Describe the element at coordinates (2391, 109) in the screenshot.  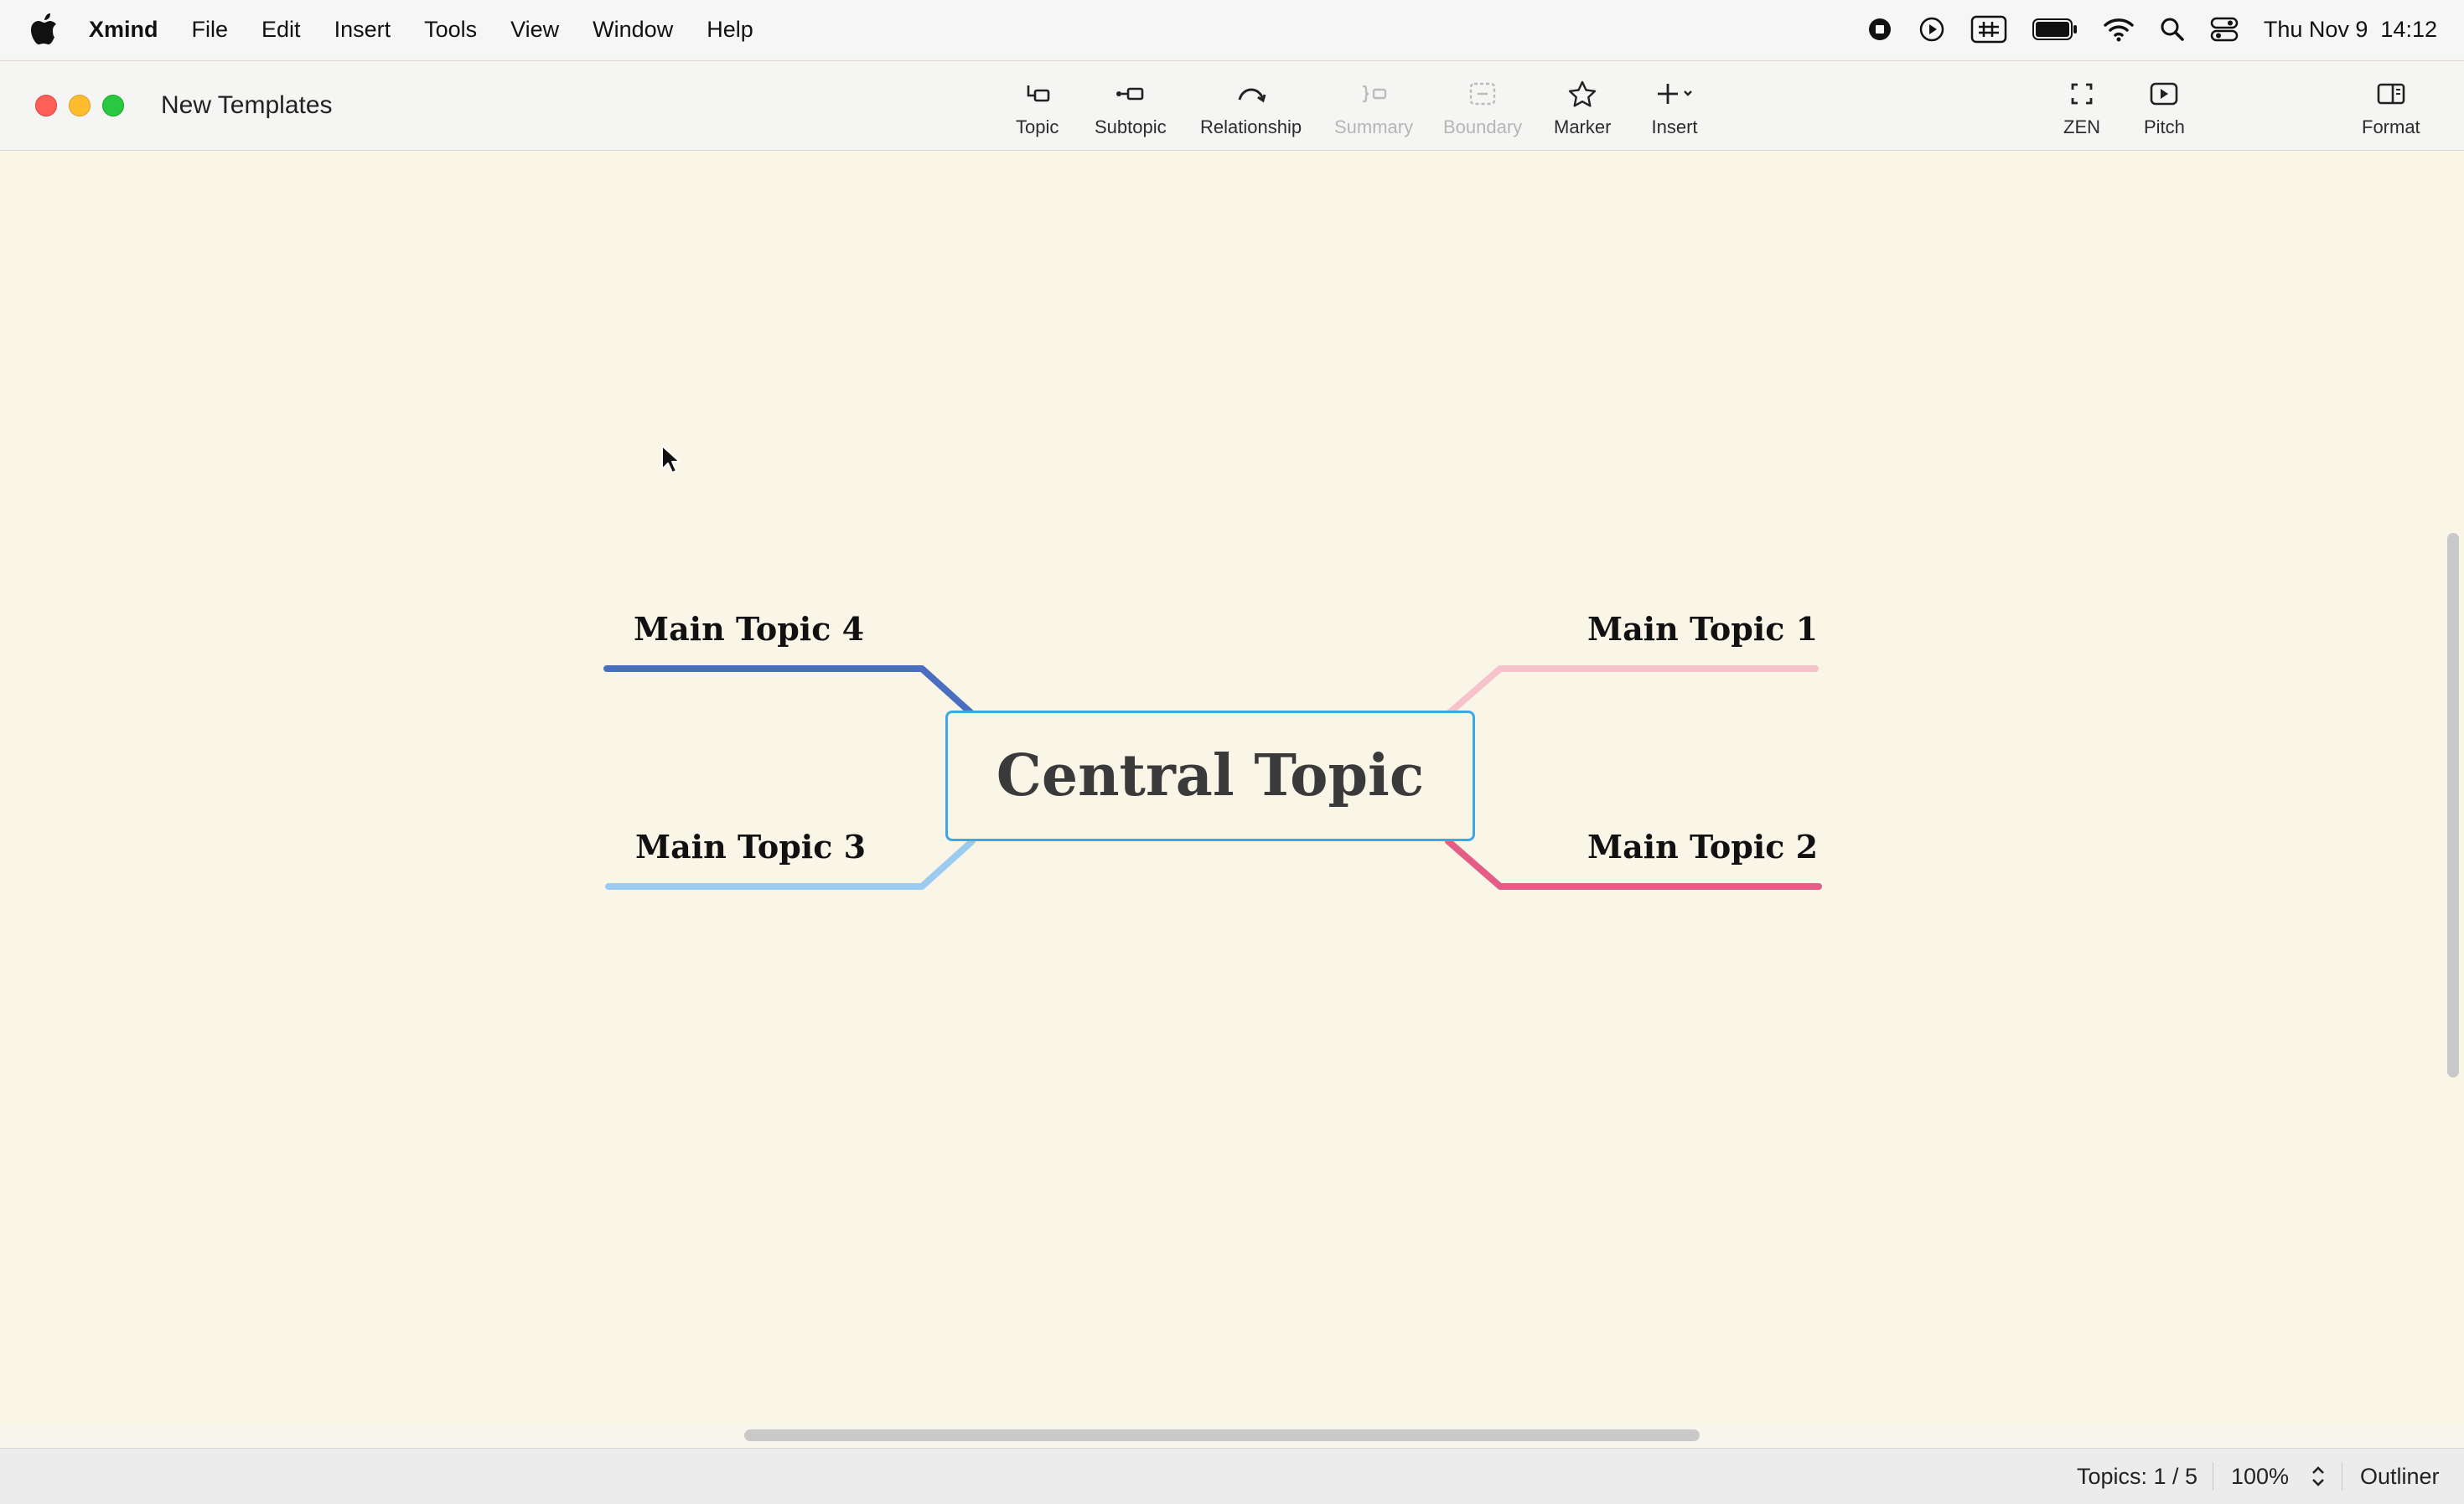
I see `format-button: Format` at that location.